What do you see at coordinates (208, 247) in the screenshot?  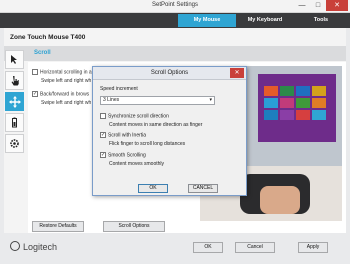 I see `ok-button: OK` at bounding box center [208, 247].